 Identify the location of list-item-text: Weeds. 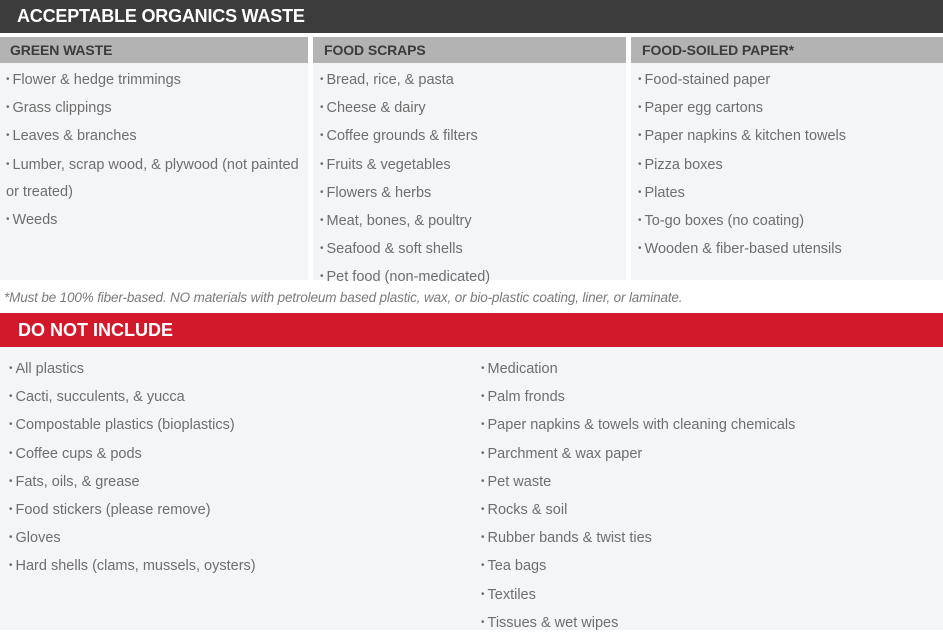
(35, 220).